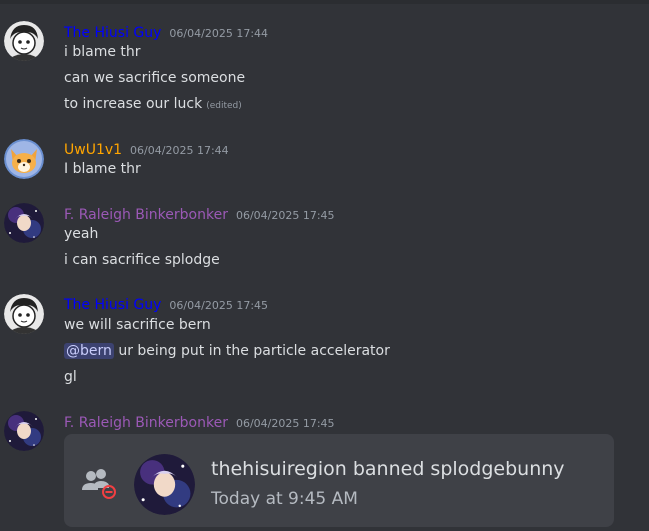 The height and width of the screenshot is (531, 649). What do you see at coordinates (70, 377) in the screenshot?
I see `message-text: gl` at bounding box center [70, 377].